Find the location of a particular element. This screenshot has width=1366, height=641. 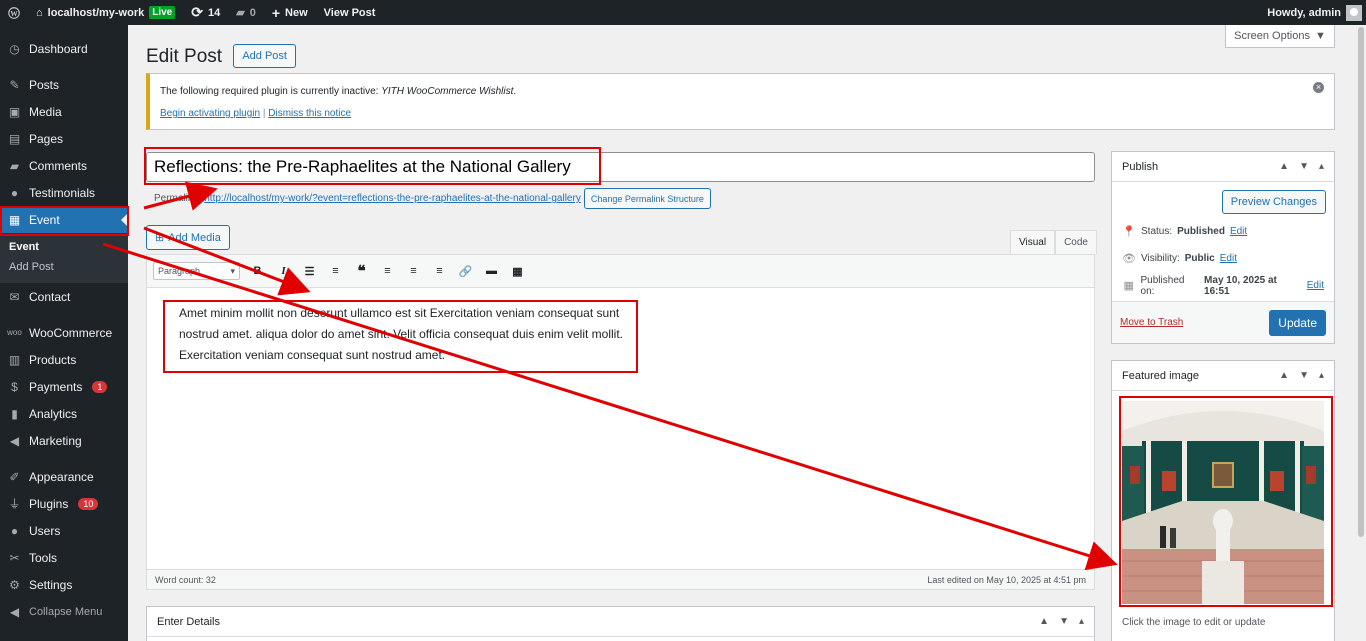

users-icon: ● is located at coordinates (14, 530).